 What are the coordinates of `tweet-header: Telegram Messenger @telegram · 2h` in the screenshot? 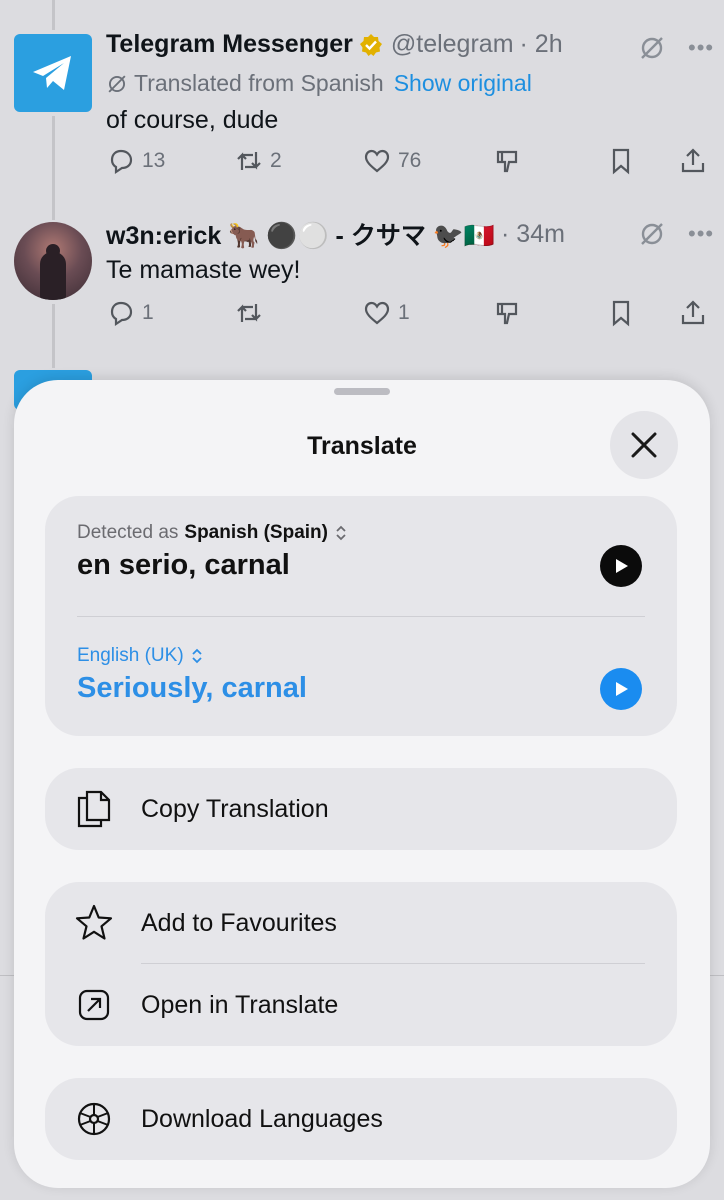 It's located at (334, 44).